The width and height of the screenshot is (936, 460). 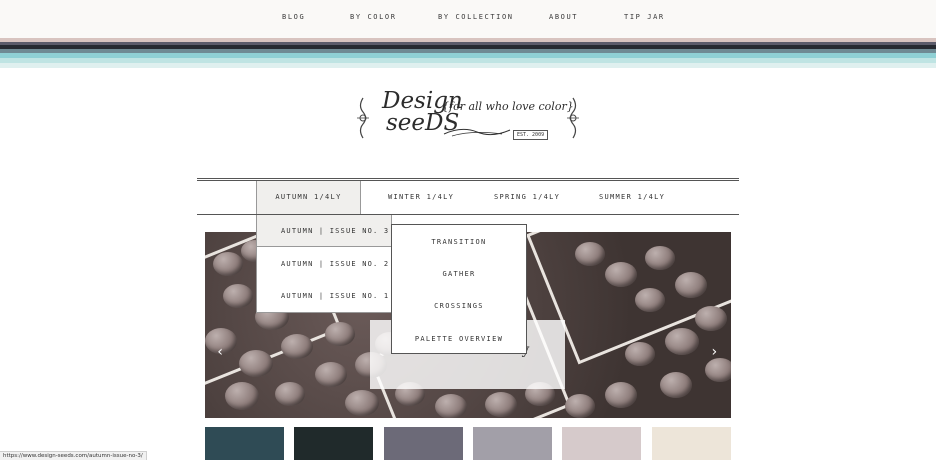 I want to click on menu-item-crossings: CROSSINGS, so click(x=459, y=306).